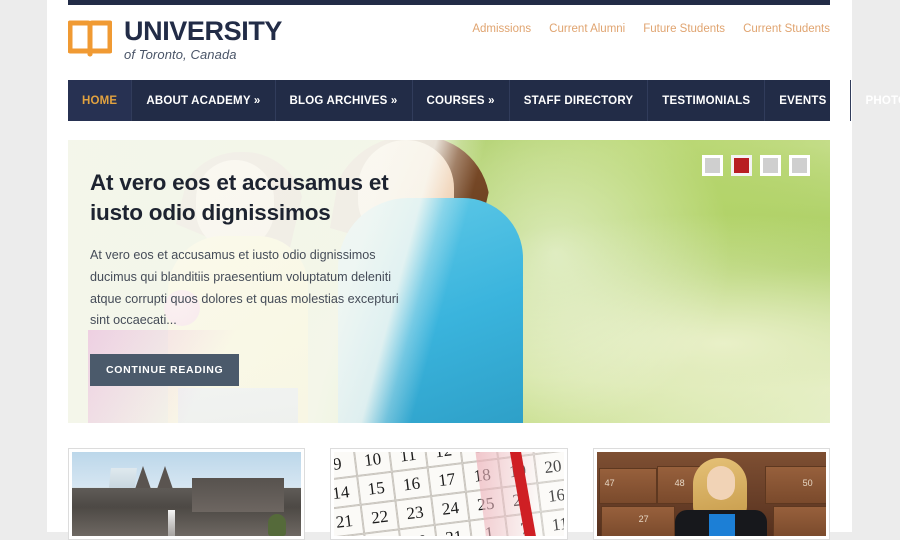 This screenshot has height=540, width=900. I want to click on top-link-admissions: Admissions, so click(501, 29).